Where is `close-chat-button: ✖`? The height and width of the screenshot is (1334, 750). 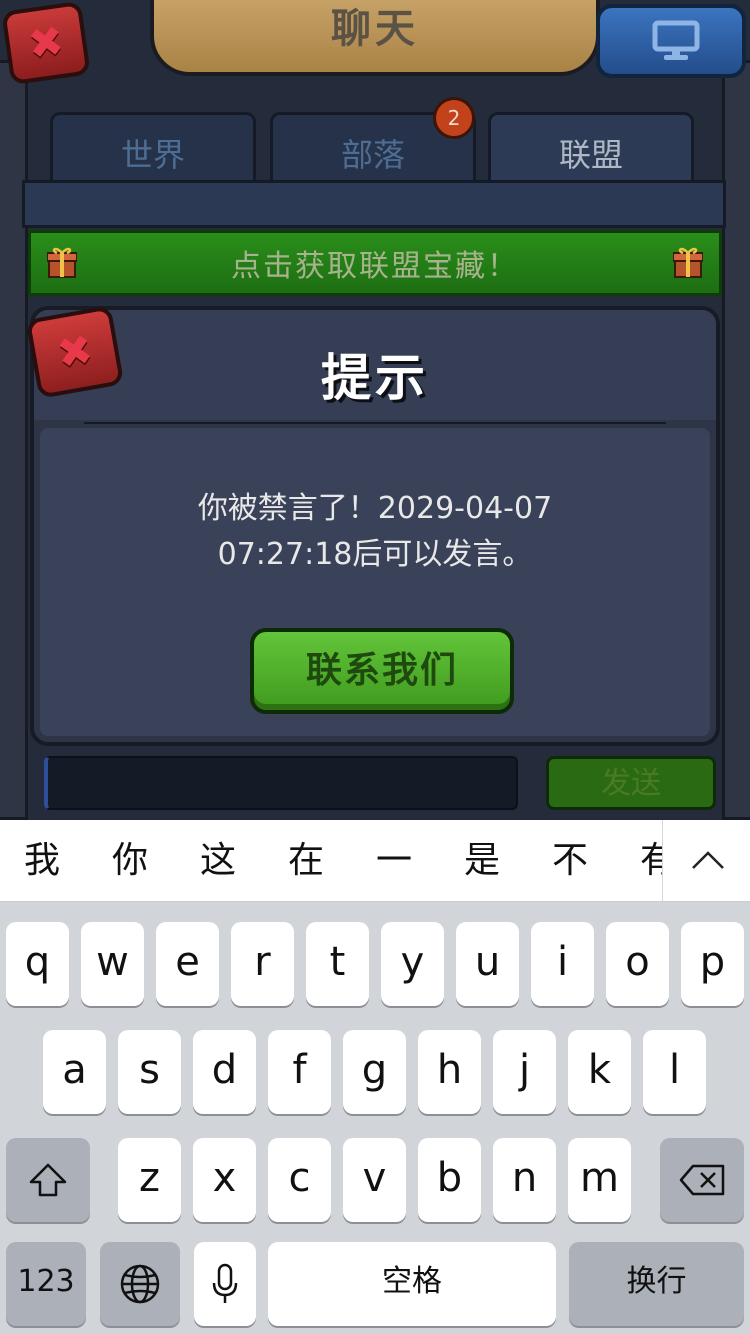 close-chat-button: ✖ is located at coordinates (46, 43).